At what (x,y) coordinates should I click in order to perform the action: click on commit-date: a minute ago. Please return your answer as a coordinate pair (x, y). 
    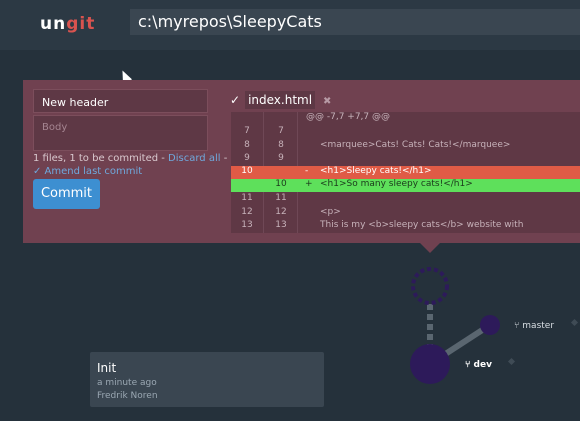
    Looking at the image, I should click on (127, 383).